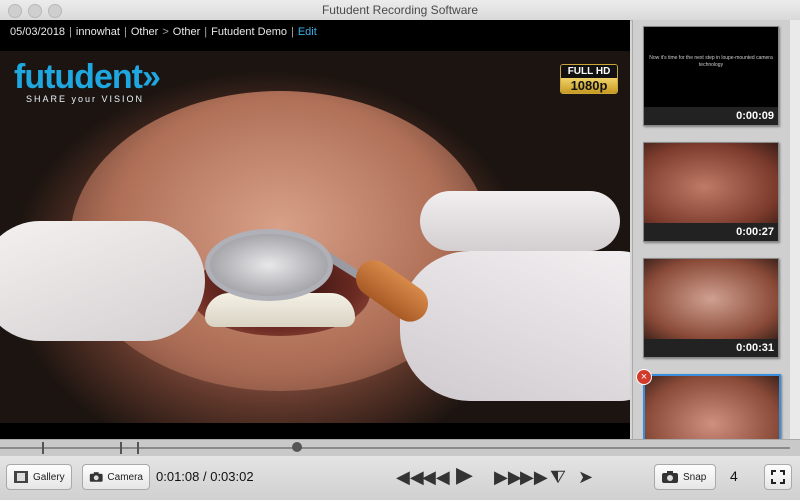 This screenshot has width=800, height=500. Describe the element at coordinates (38, 32) in the screenshot. I see `recording-date: 05/03/2018` at that location.